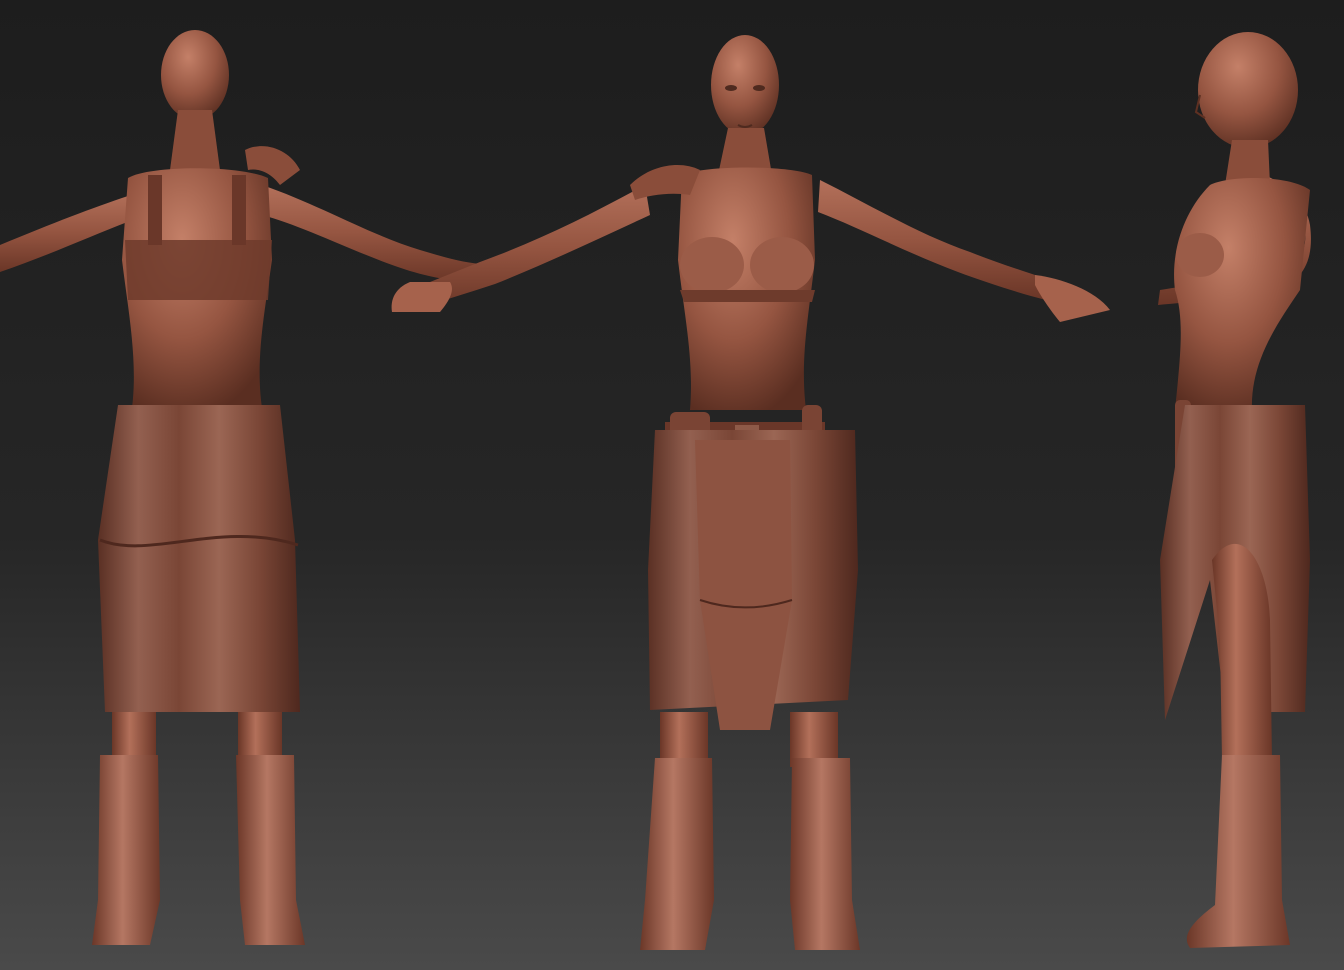 Image resolution: width=1344 pixels, height=970 pixels. What do you see at coordinates (126, 850) in the screenshot?
I see `back-left-boot` at bounding box center [126, 850].